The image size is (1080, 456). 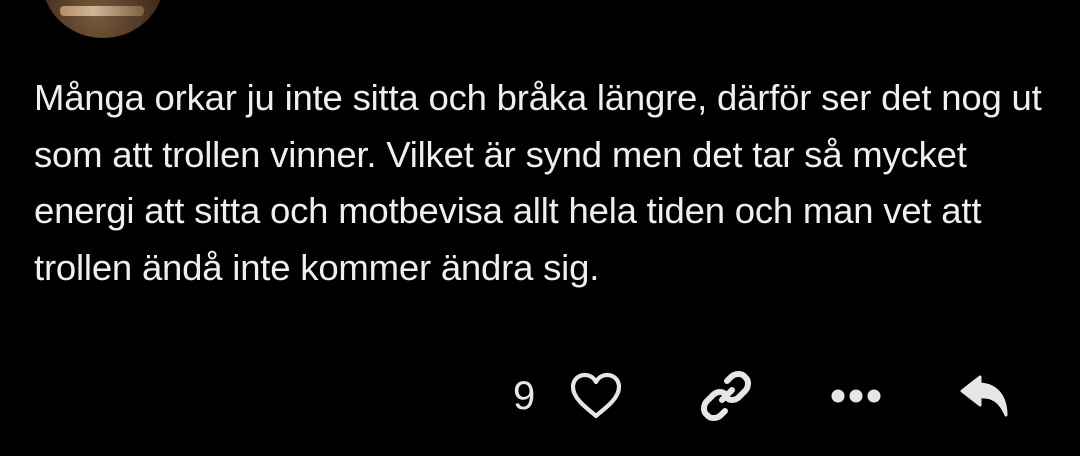 I want to click on more-options-button, so click(x=856, y=396).